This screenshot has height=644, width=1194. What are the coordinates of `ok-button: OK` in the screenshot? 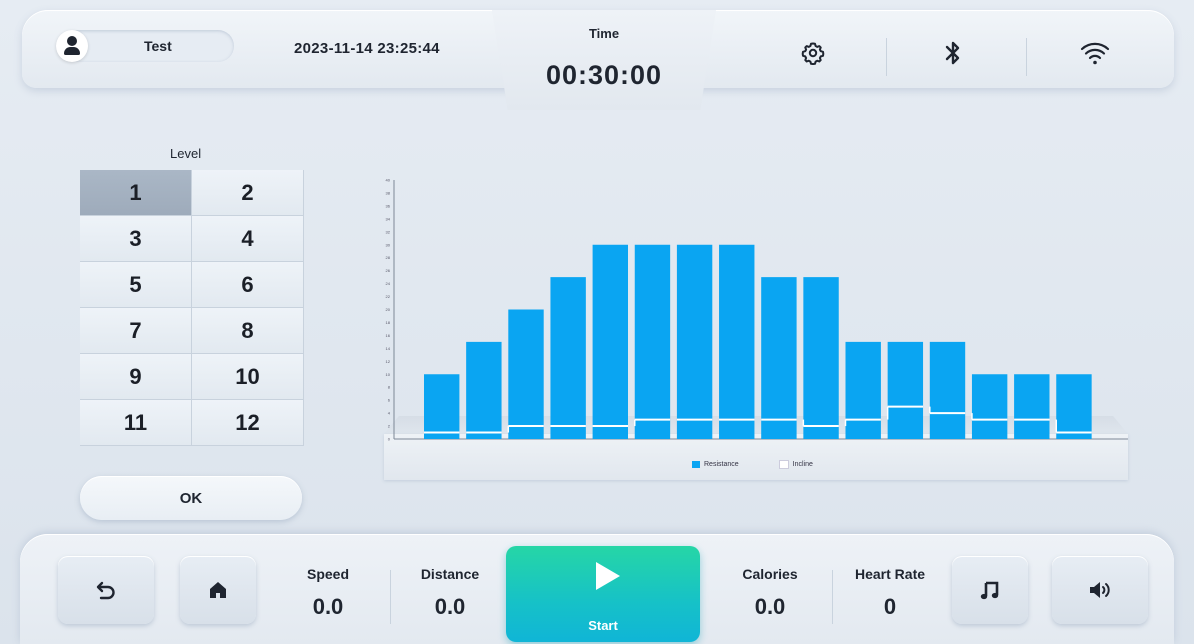 It's located at (191, 498).